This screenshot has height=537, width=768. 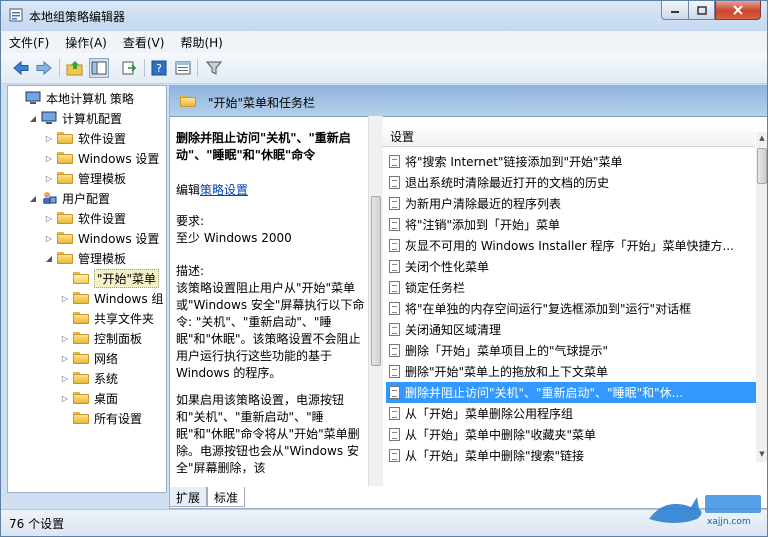 What do you see at coordinates (571, 454) in the screenshot?
I see `setting-row: 从「开始」菜单中删除"搜索"链接` at bounding box center [571, 454].